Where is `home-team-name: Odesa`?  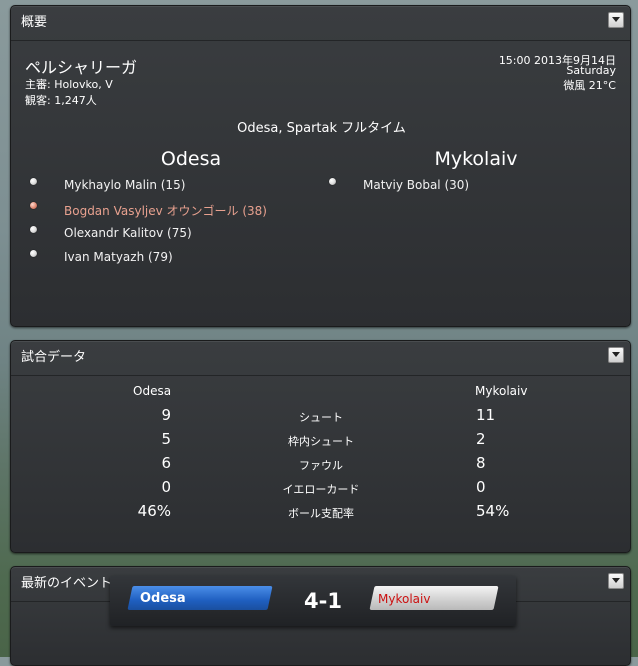
home-team-name: Odesa is located at coordinates (191, 159).